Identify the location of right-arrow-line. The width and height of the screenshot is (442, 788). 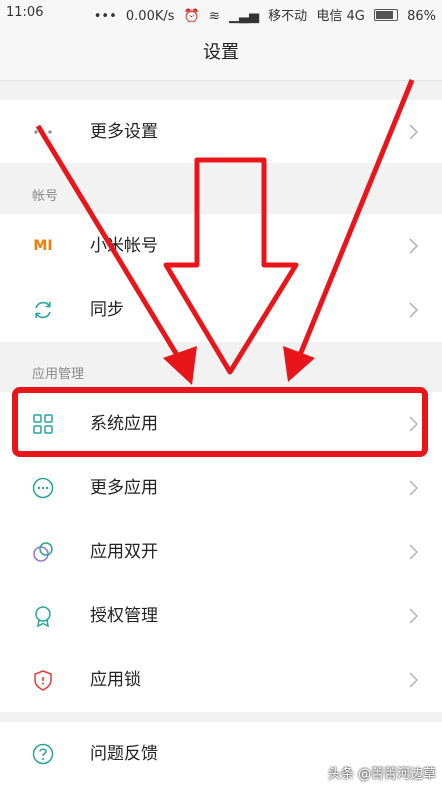
(356, 217).